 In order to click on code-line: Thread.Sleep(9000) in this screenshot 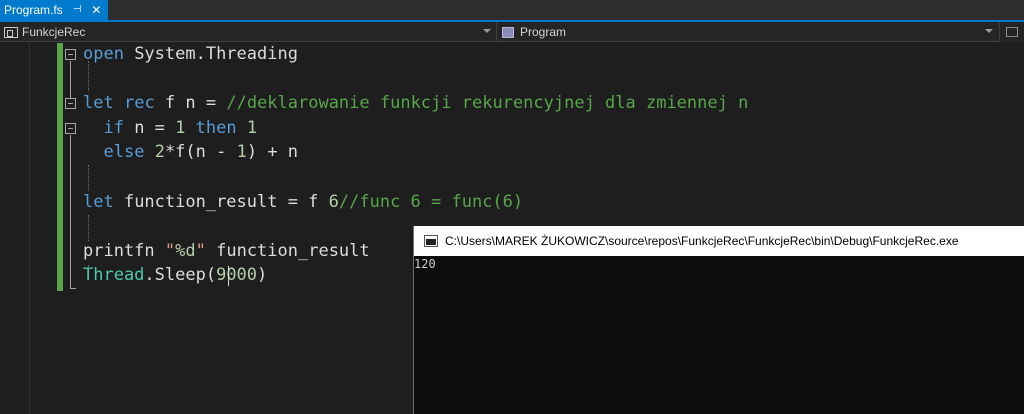, I will do `click(175, 275)`.